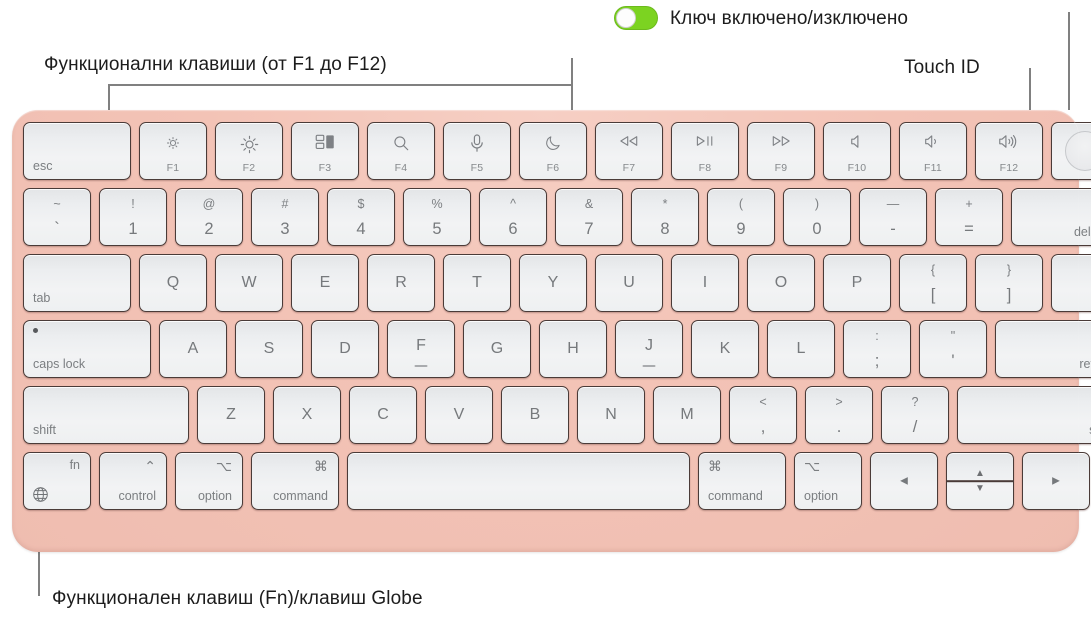 This screenshot has height=622, width=1091. Describe the element at coordinates (518, 481) in the screenshot. I see `key-space` at that location.